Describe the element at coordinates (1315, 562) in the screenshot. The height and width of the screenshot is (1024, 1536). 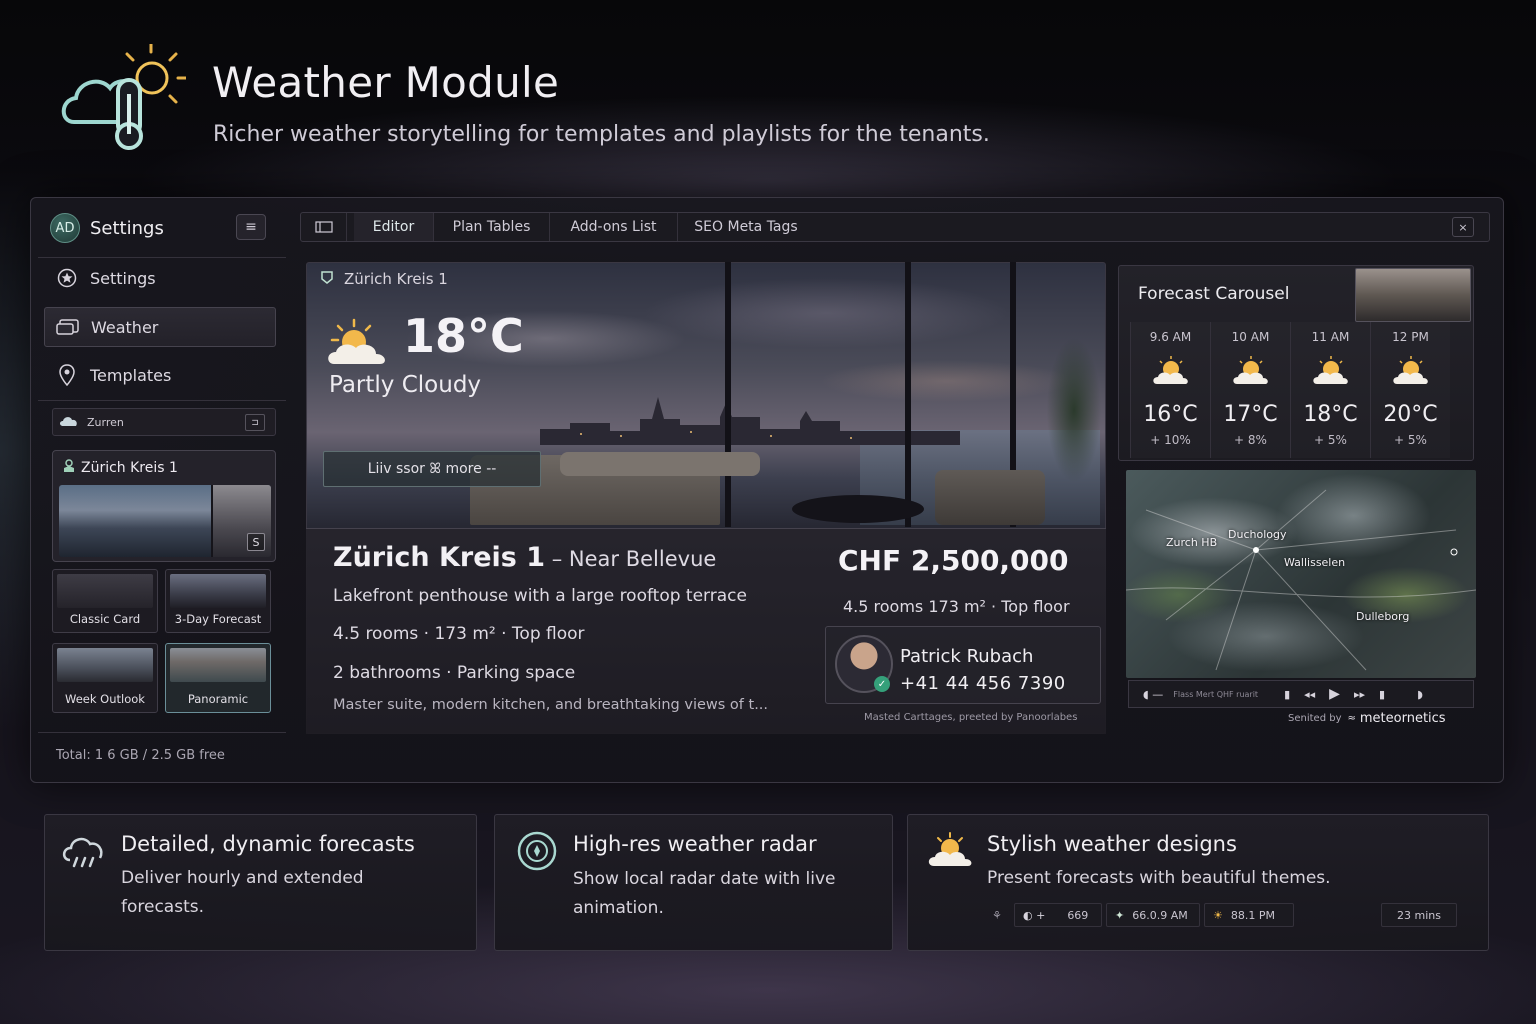
I see `radar-label: Wallisselen` at that location.